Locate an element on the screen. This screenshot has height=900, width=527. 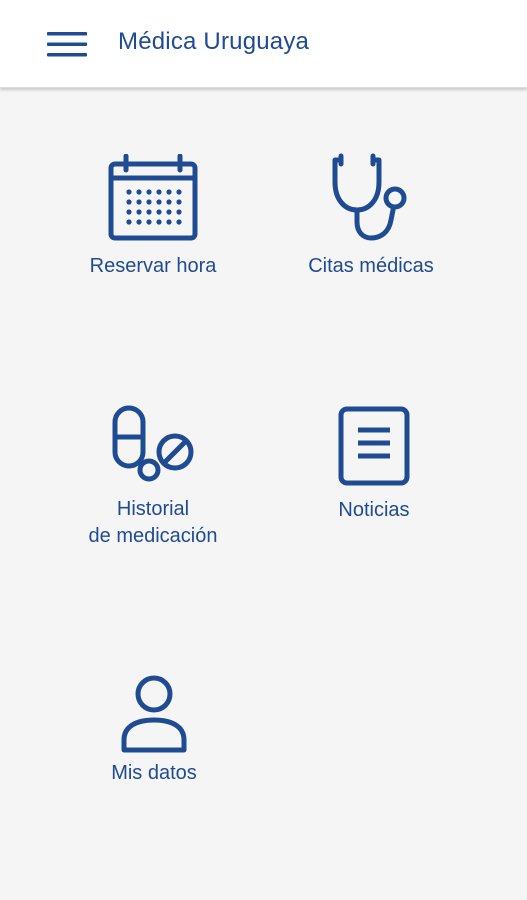
calendar-icon is located at coordinates (153, 197).